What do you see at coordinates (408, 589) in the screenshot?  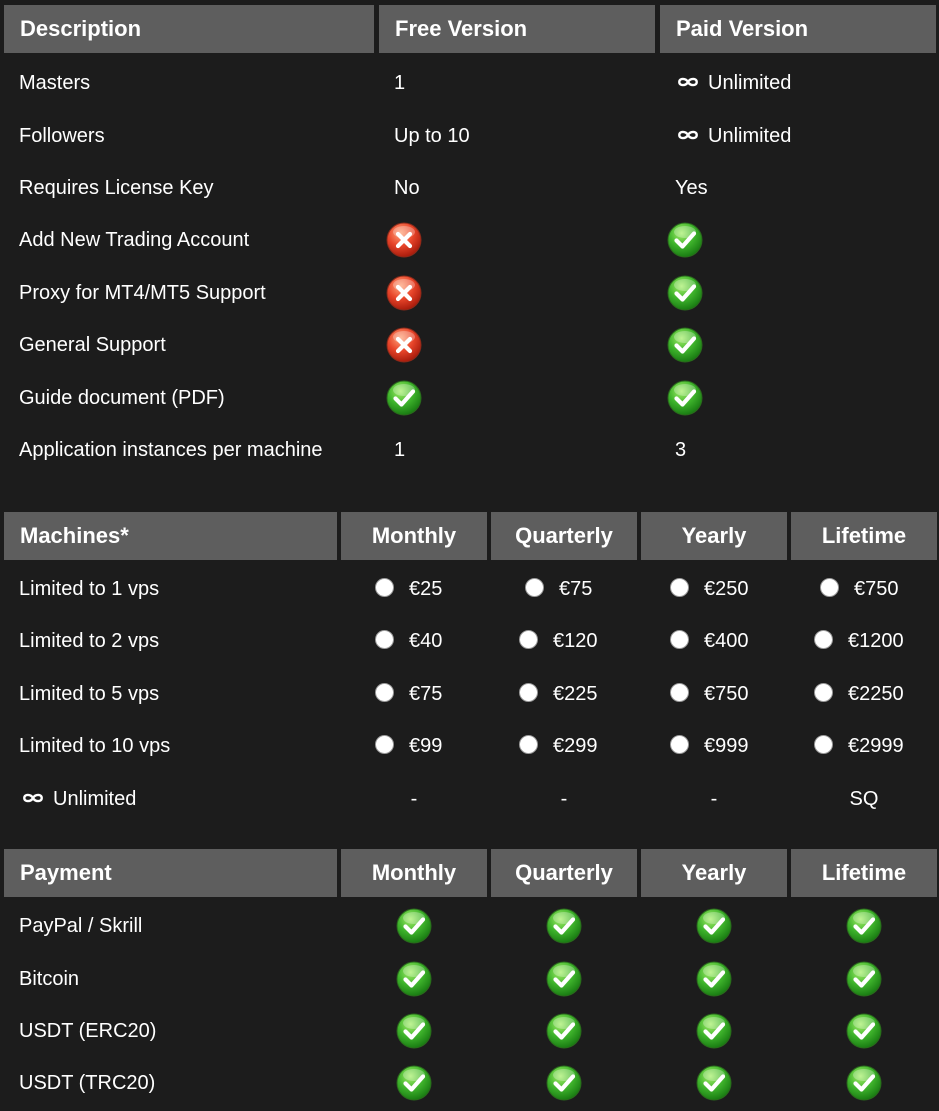 I see `price-option-monthly: €25` at bounding box center [408, 589].